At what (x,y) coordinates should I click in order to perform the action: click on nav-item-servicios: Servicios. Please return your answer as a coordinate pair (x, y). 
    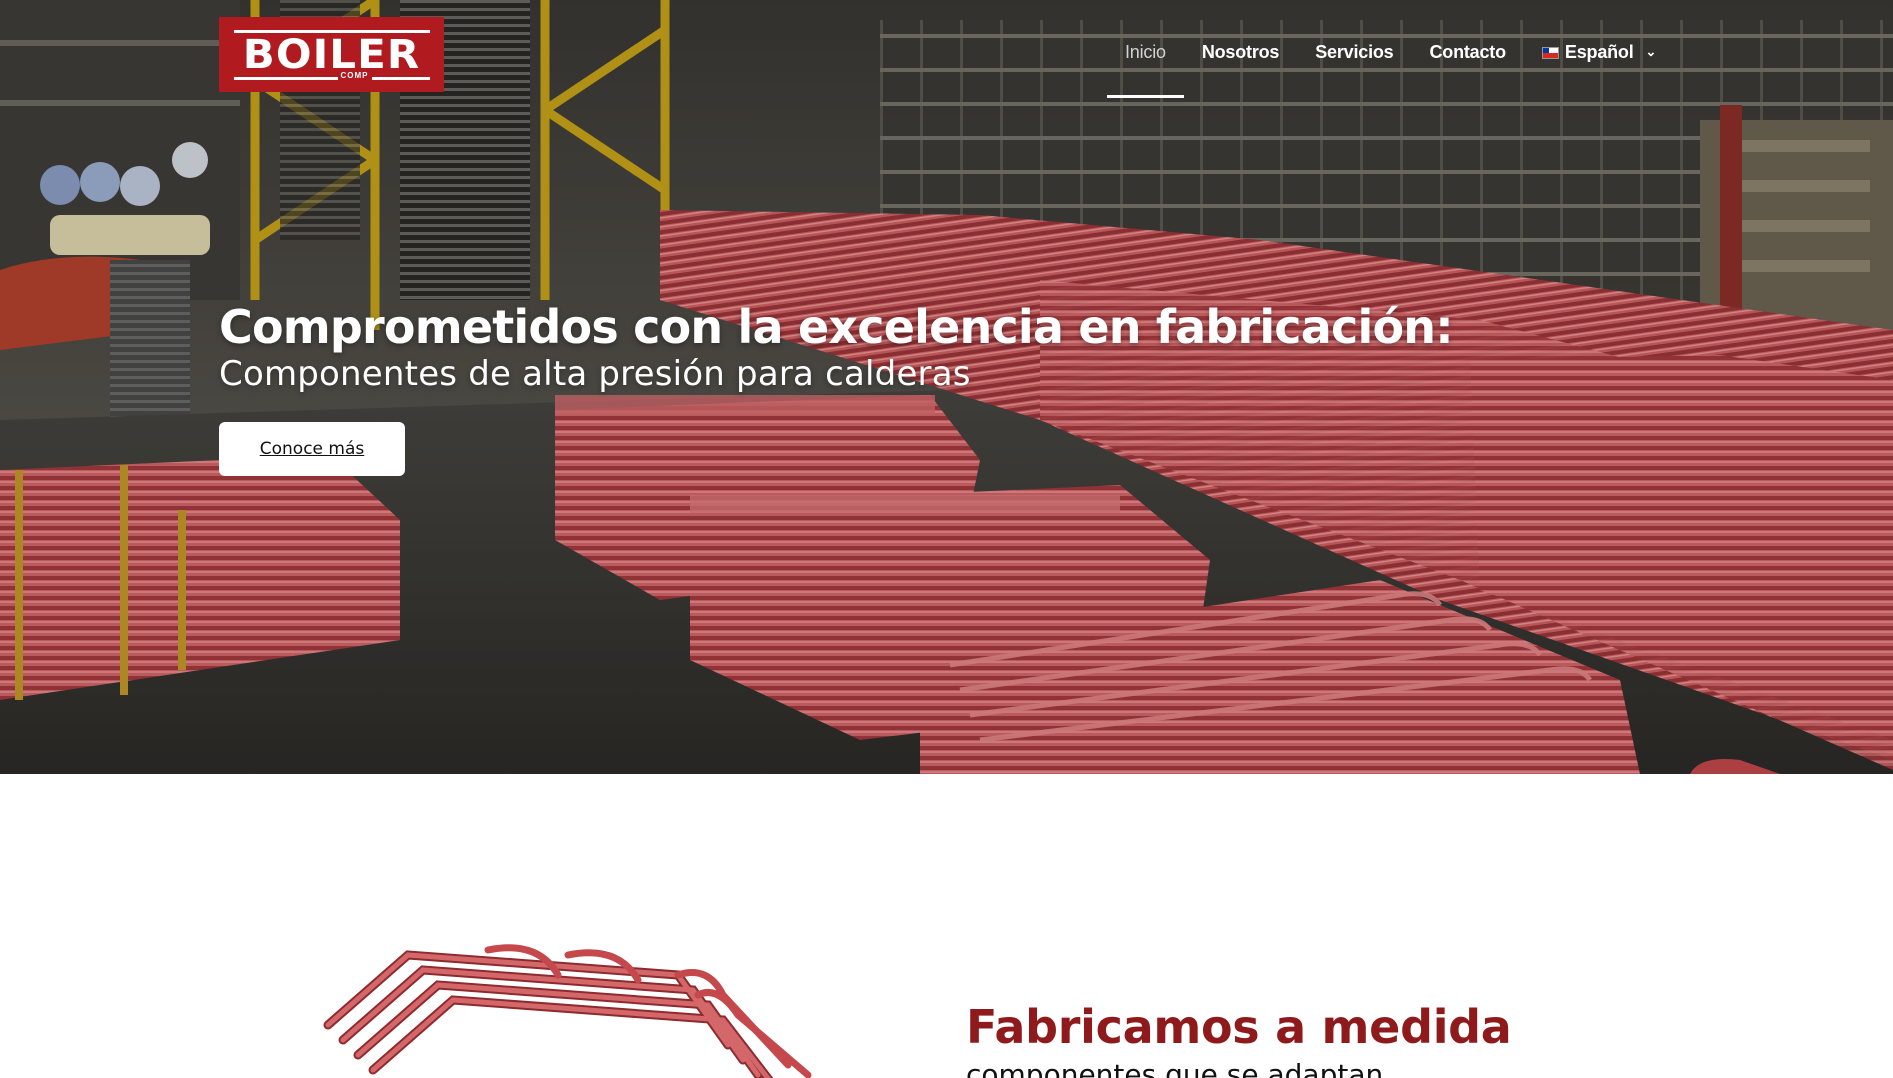
    Looking at the image, I should click on (1354, 52).